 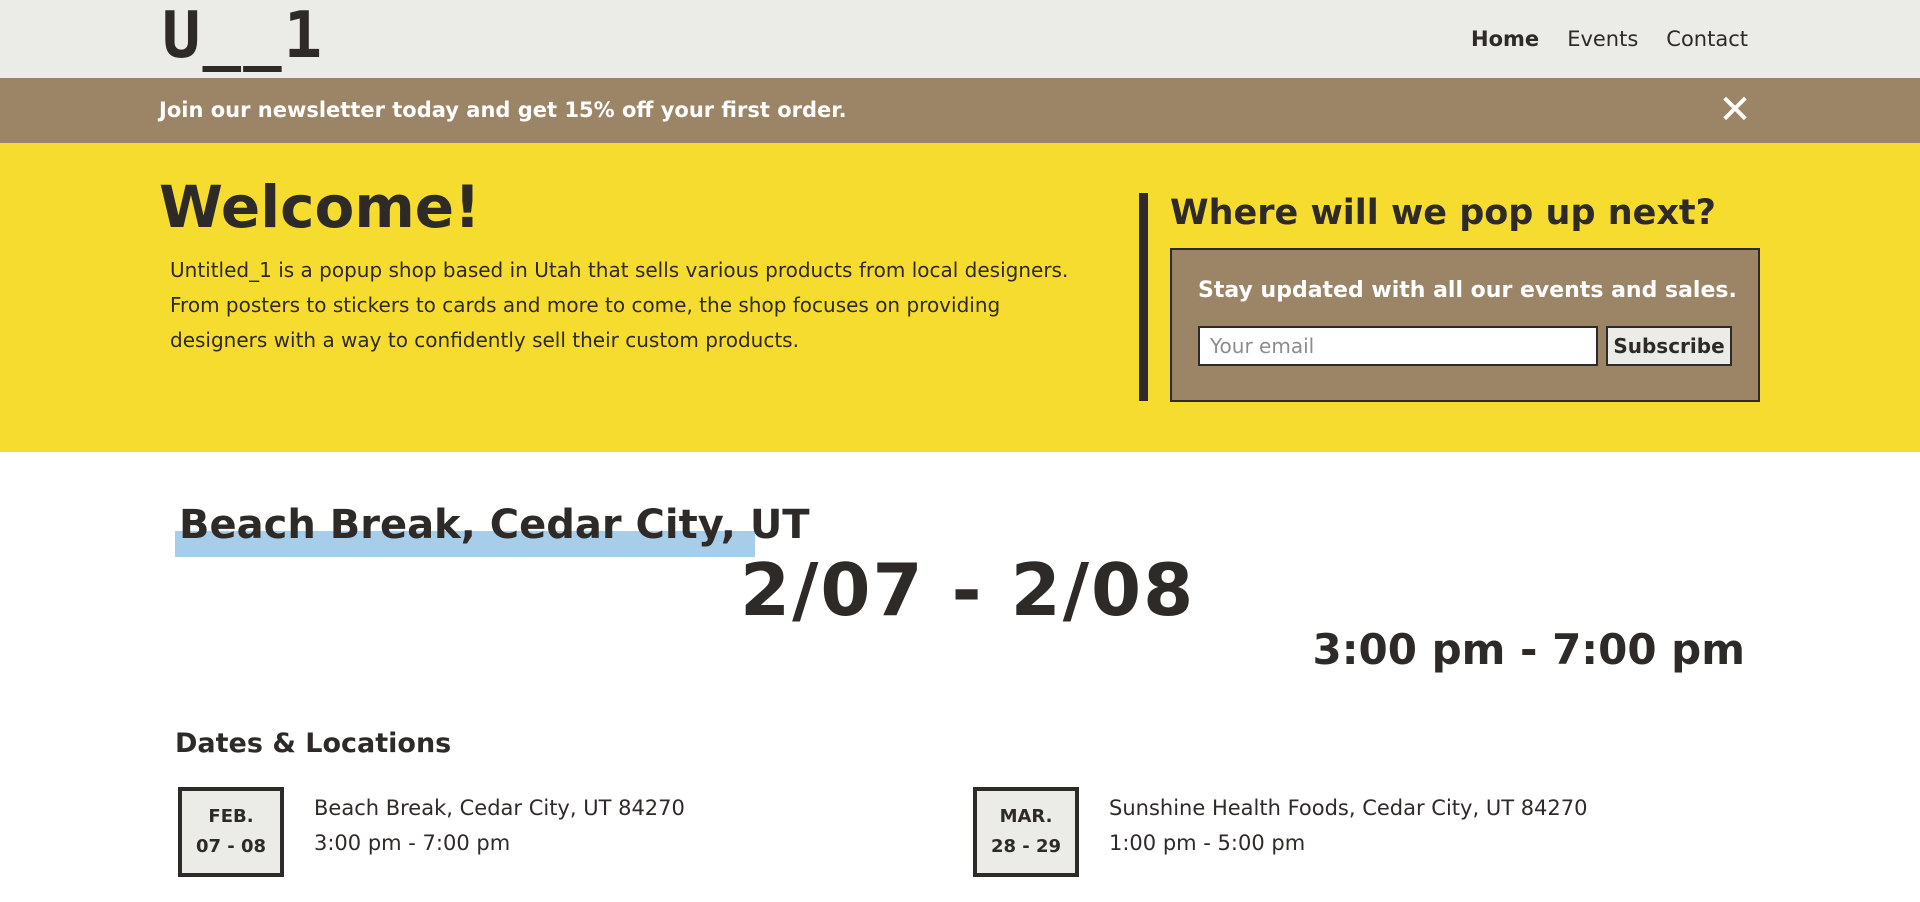 I want to click on subscribe-button: Subscribe, so click(x=1669, y=346).